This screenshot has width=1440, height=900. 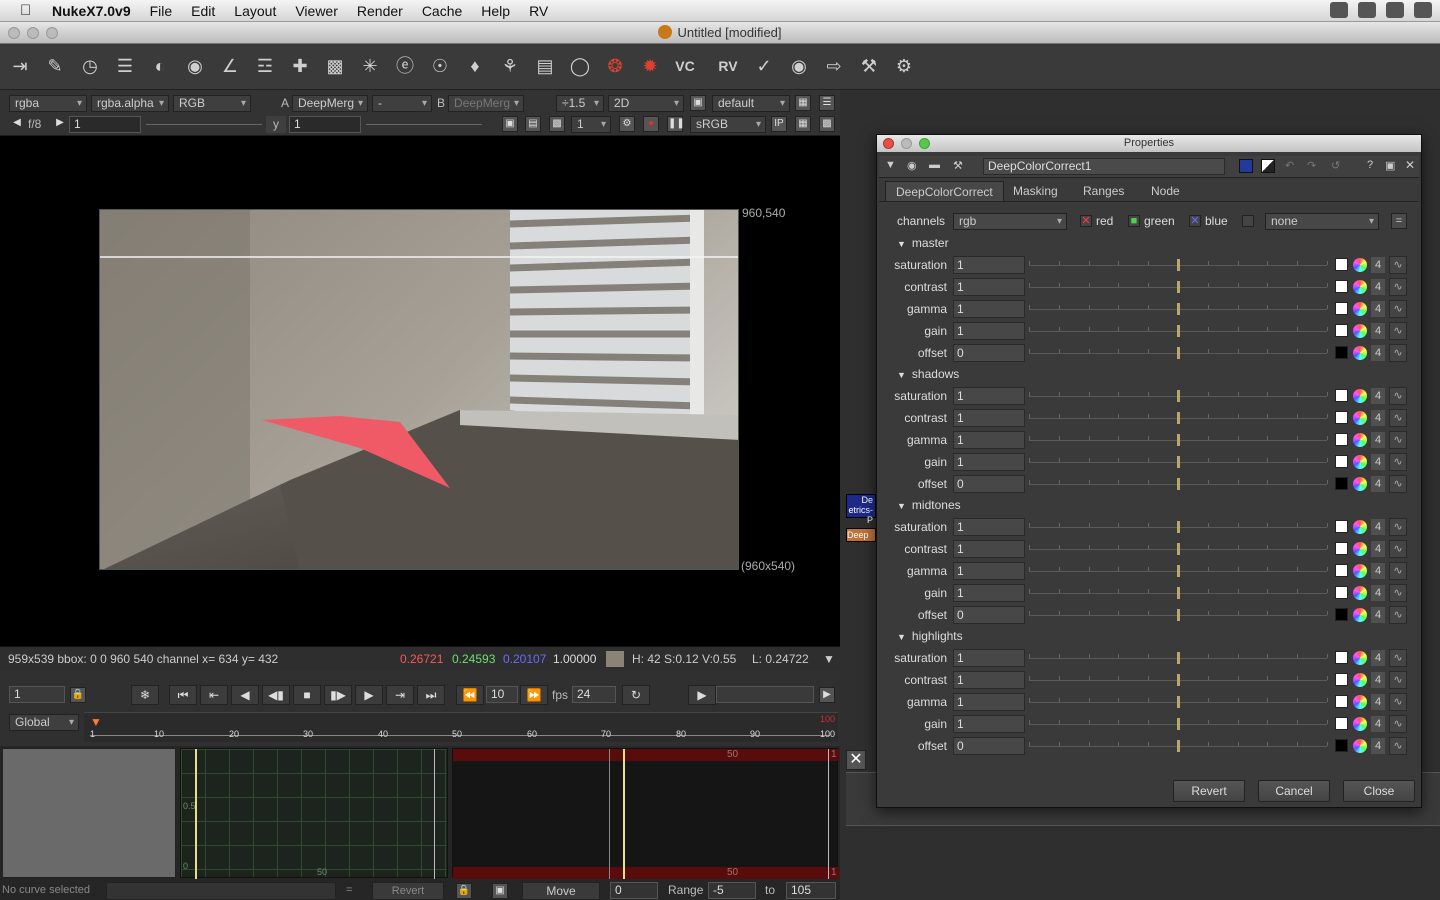 I want to click on refresh-icon: ⚙, so click(x=627, y=124).